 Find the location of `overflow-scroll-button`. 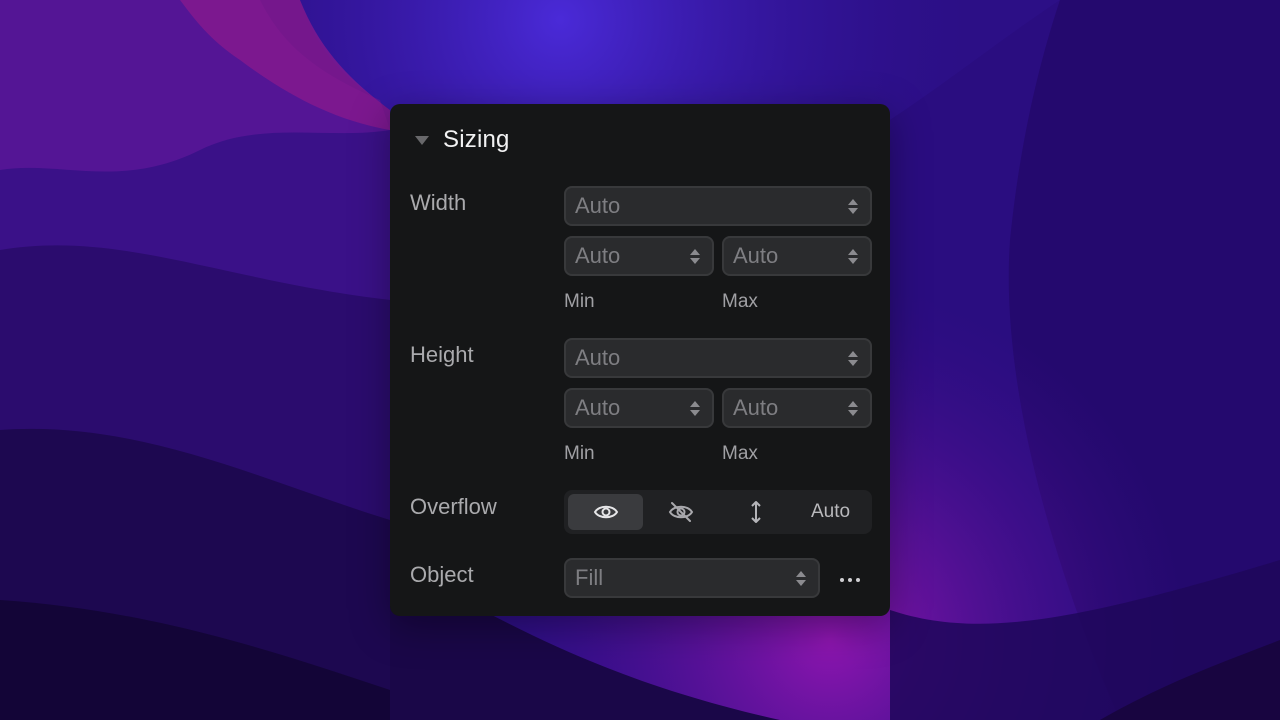

overflow-scroll-button is located at coordinates (755, 512).